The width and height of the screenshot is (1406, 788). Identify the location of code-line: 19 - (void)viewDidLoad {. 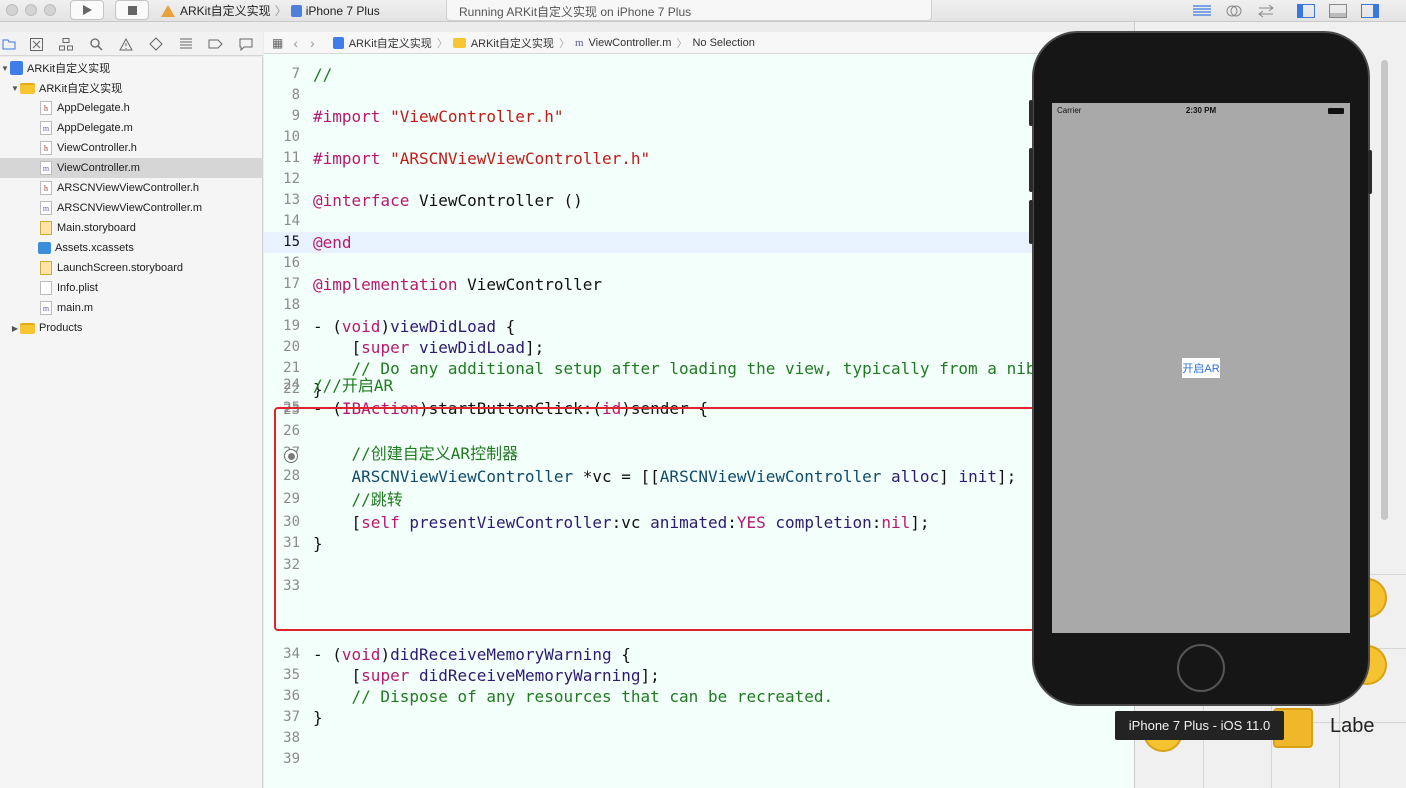
(699, 326).